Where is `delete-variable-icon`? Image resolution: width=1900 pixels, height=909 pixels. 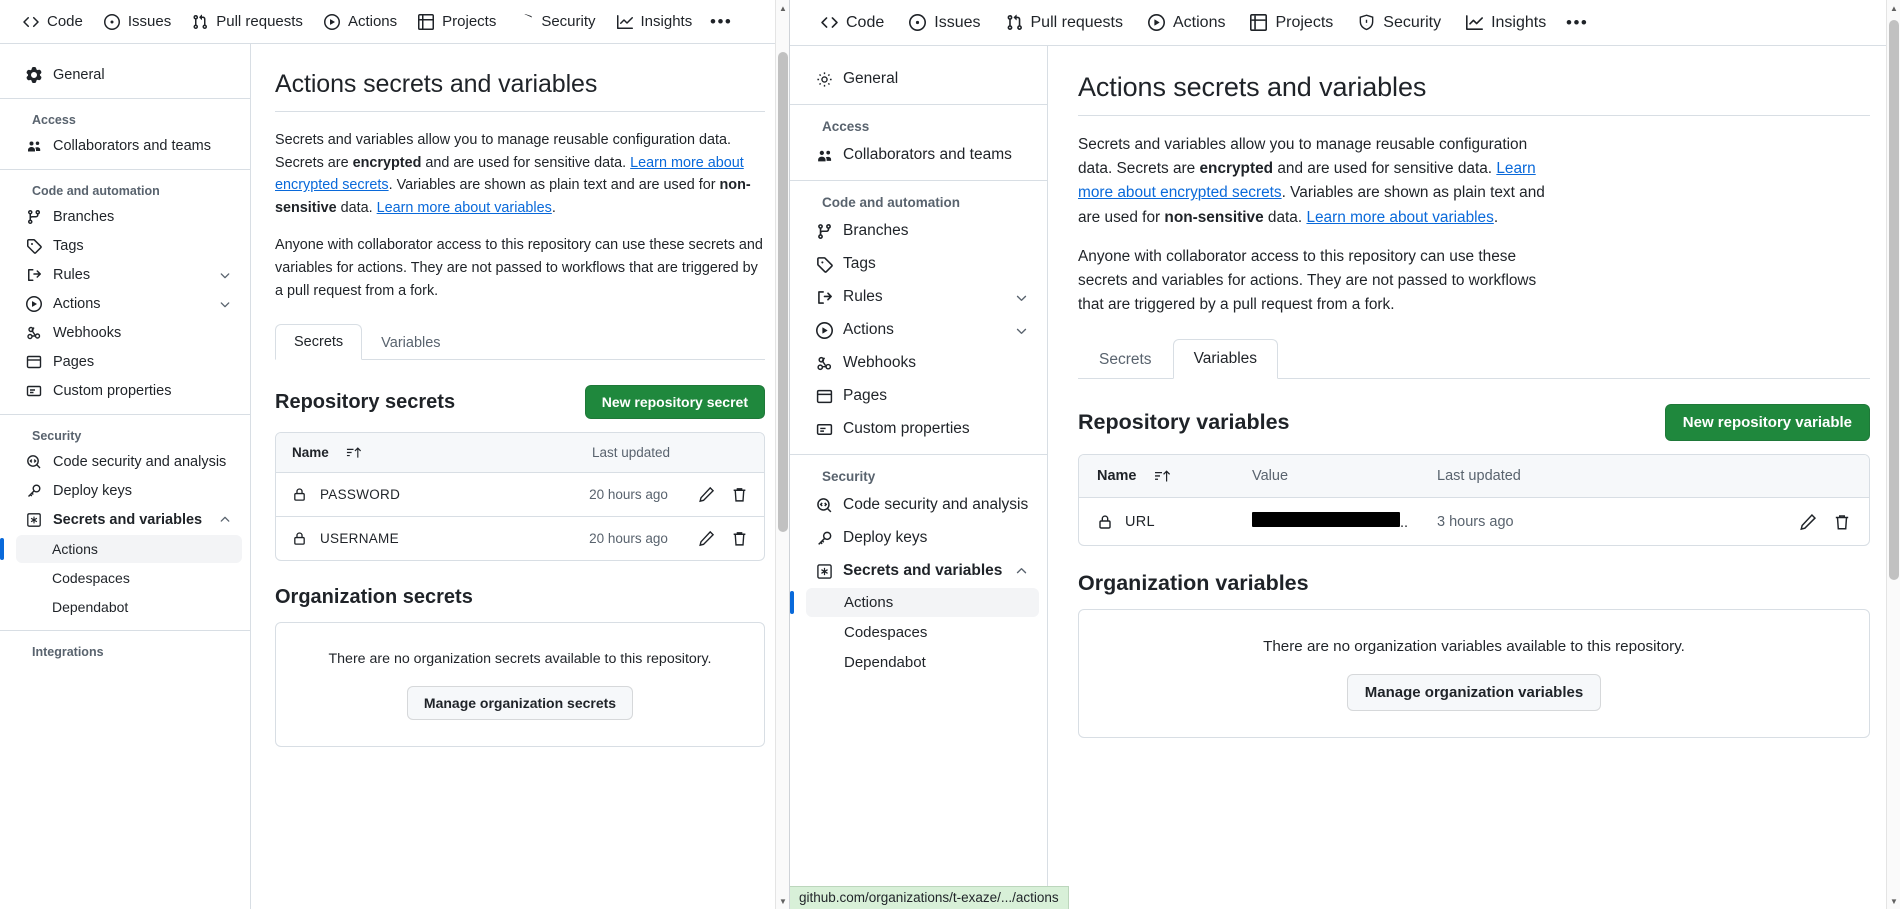
delete-variable-icon is located at coordinates (1842, 522).